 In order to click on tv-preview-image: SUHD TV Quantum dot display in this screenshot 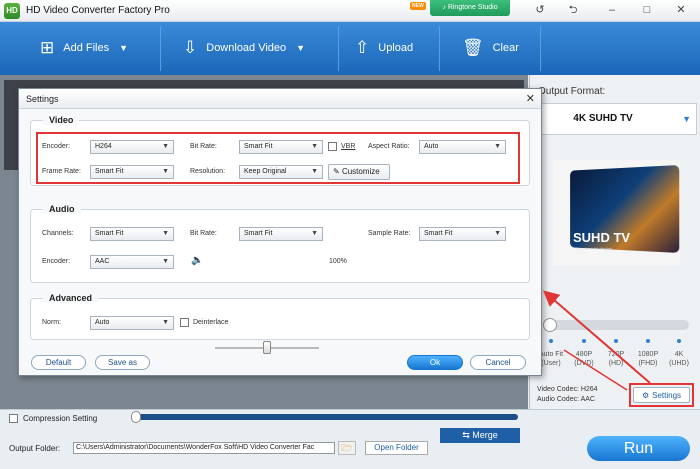, I will do `click(616, 212)`.